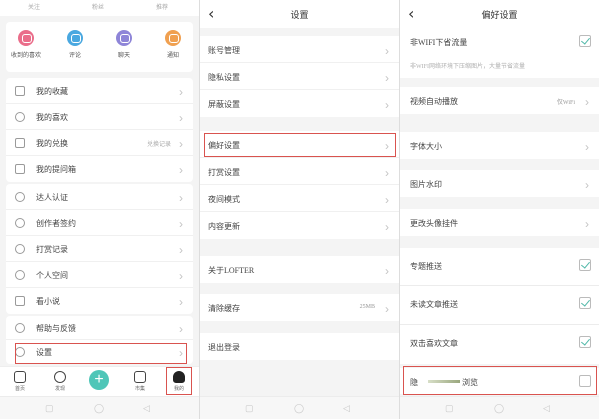 The image size is (599, 419). What do you see at coordinates (499, 305) in the screenshot?
I see `pref-item-unread-push: 未读文章推送` at bounding box center [499, 305].